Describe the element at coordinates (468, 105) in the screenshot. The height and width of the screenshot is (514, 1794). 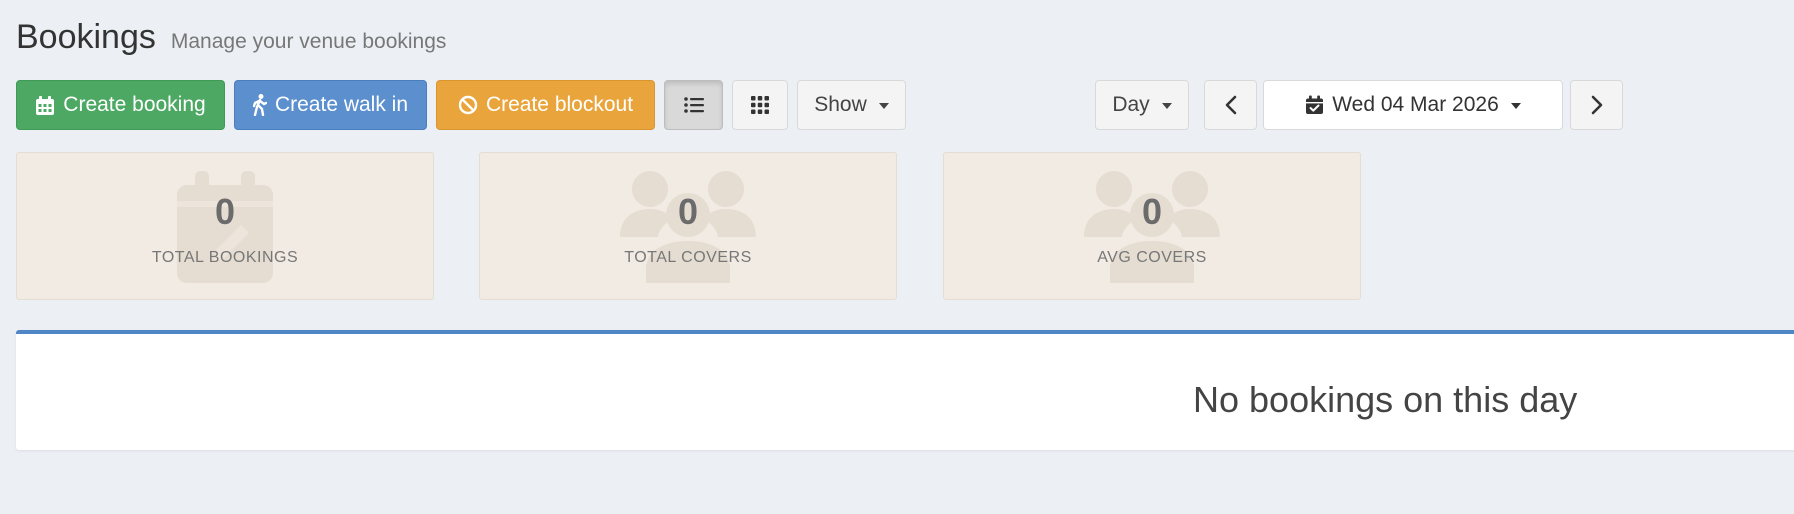
I see `ban-icon` at that location.